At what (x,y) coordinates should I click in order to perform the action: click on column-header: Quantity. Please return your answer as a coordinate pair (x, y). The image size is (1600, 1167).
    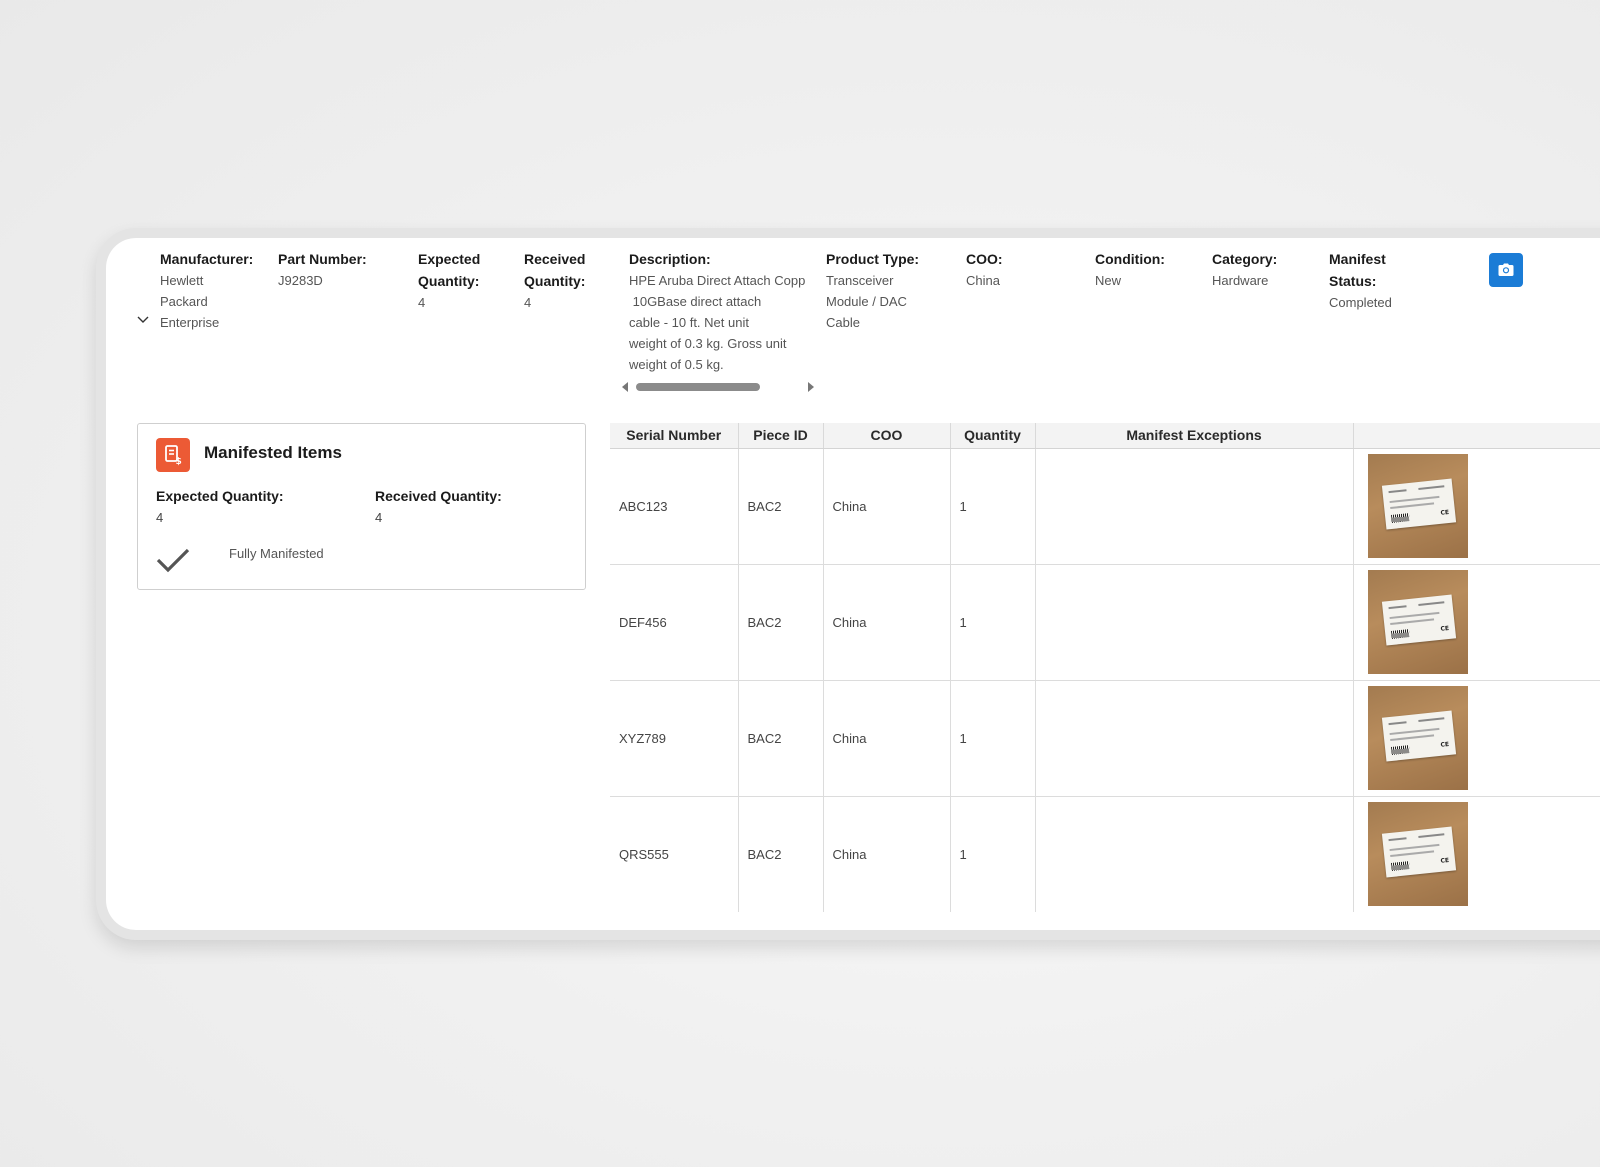
    Looking at the image, I should click on (993, 436).